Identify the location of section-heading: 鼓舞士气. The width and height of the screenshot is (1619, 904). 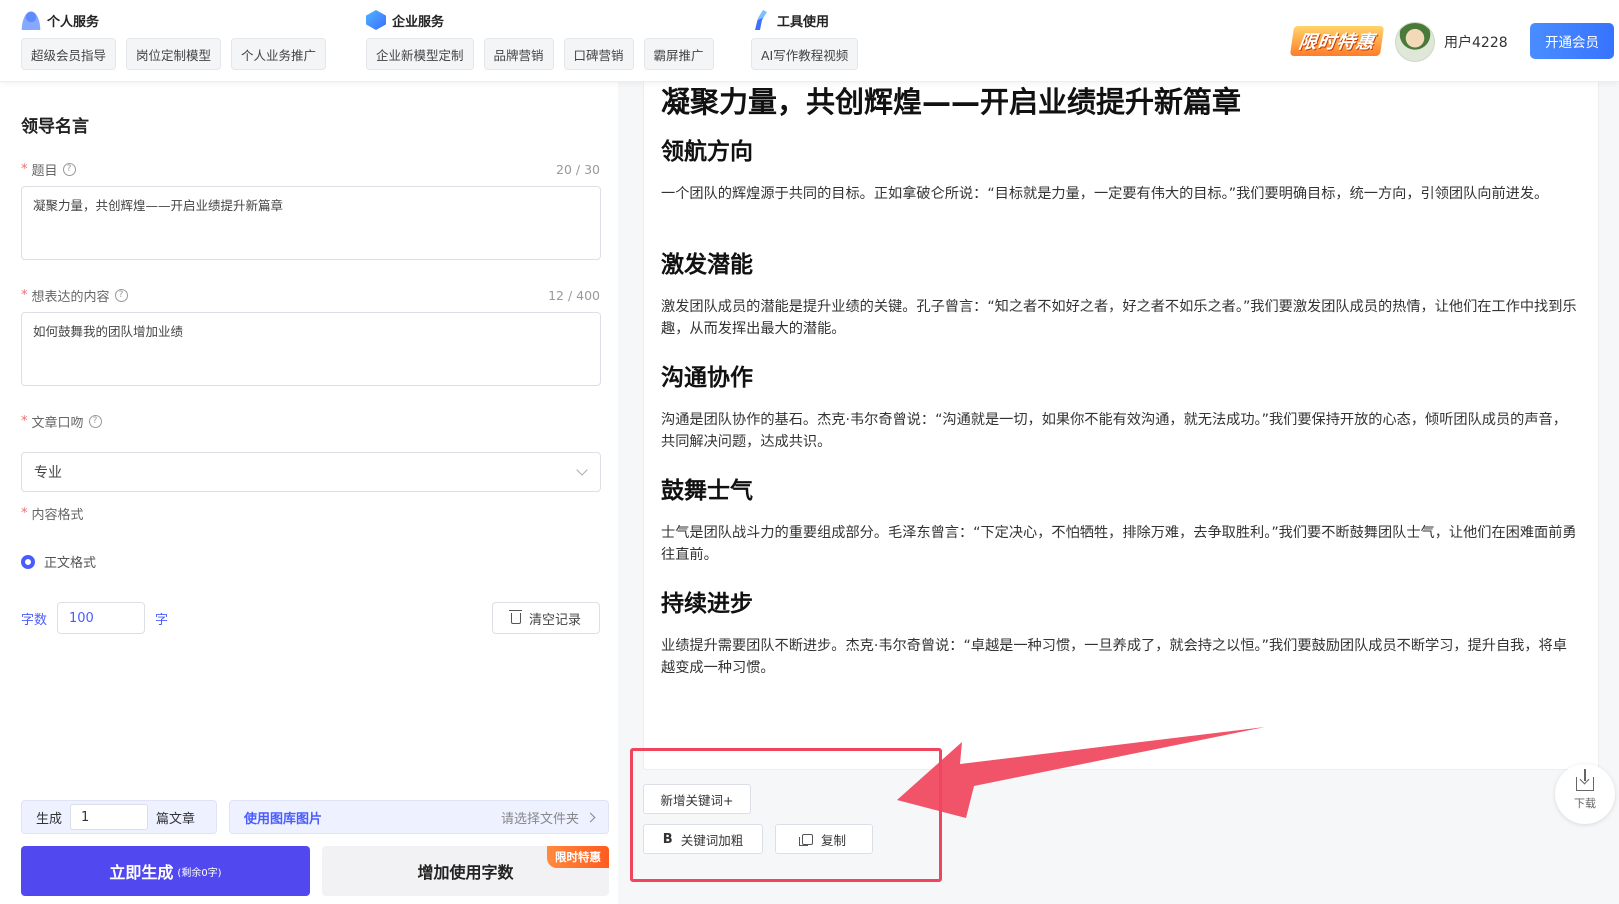
(707, 491).